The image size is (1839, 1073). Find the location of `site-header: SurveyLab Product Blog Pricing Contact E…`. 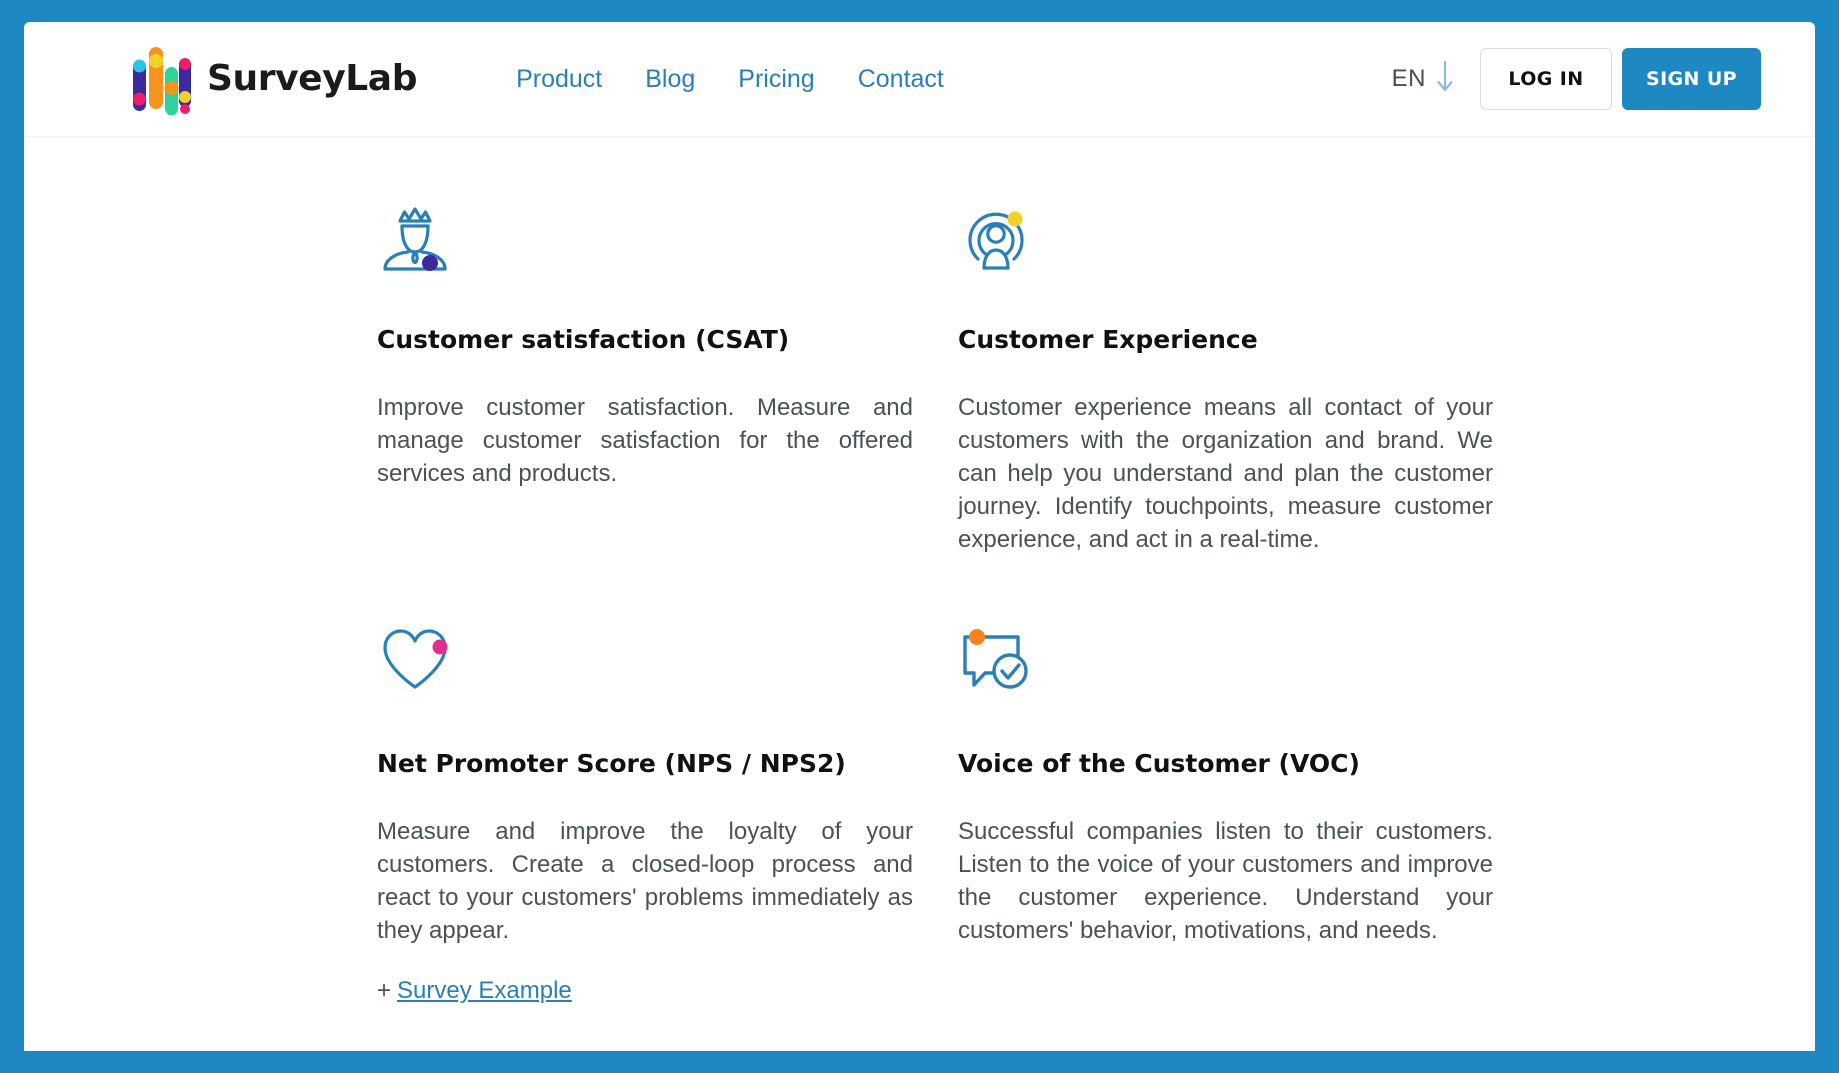

site-header: SurveyLab Product Blog Pricing Contact E… is located at coordinates (919, 79).